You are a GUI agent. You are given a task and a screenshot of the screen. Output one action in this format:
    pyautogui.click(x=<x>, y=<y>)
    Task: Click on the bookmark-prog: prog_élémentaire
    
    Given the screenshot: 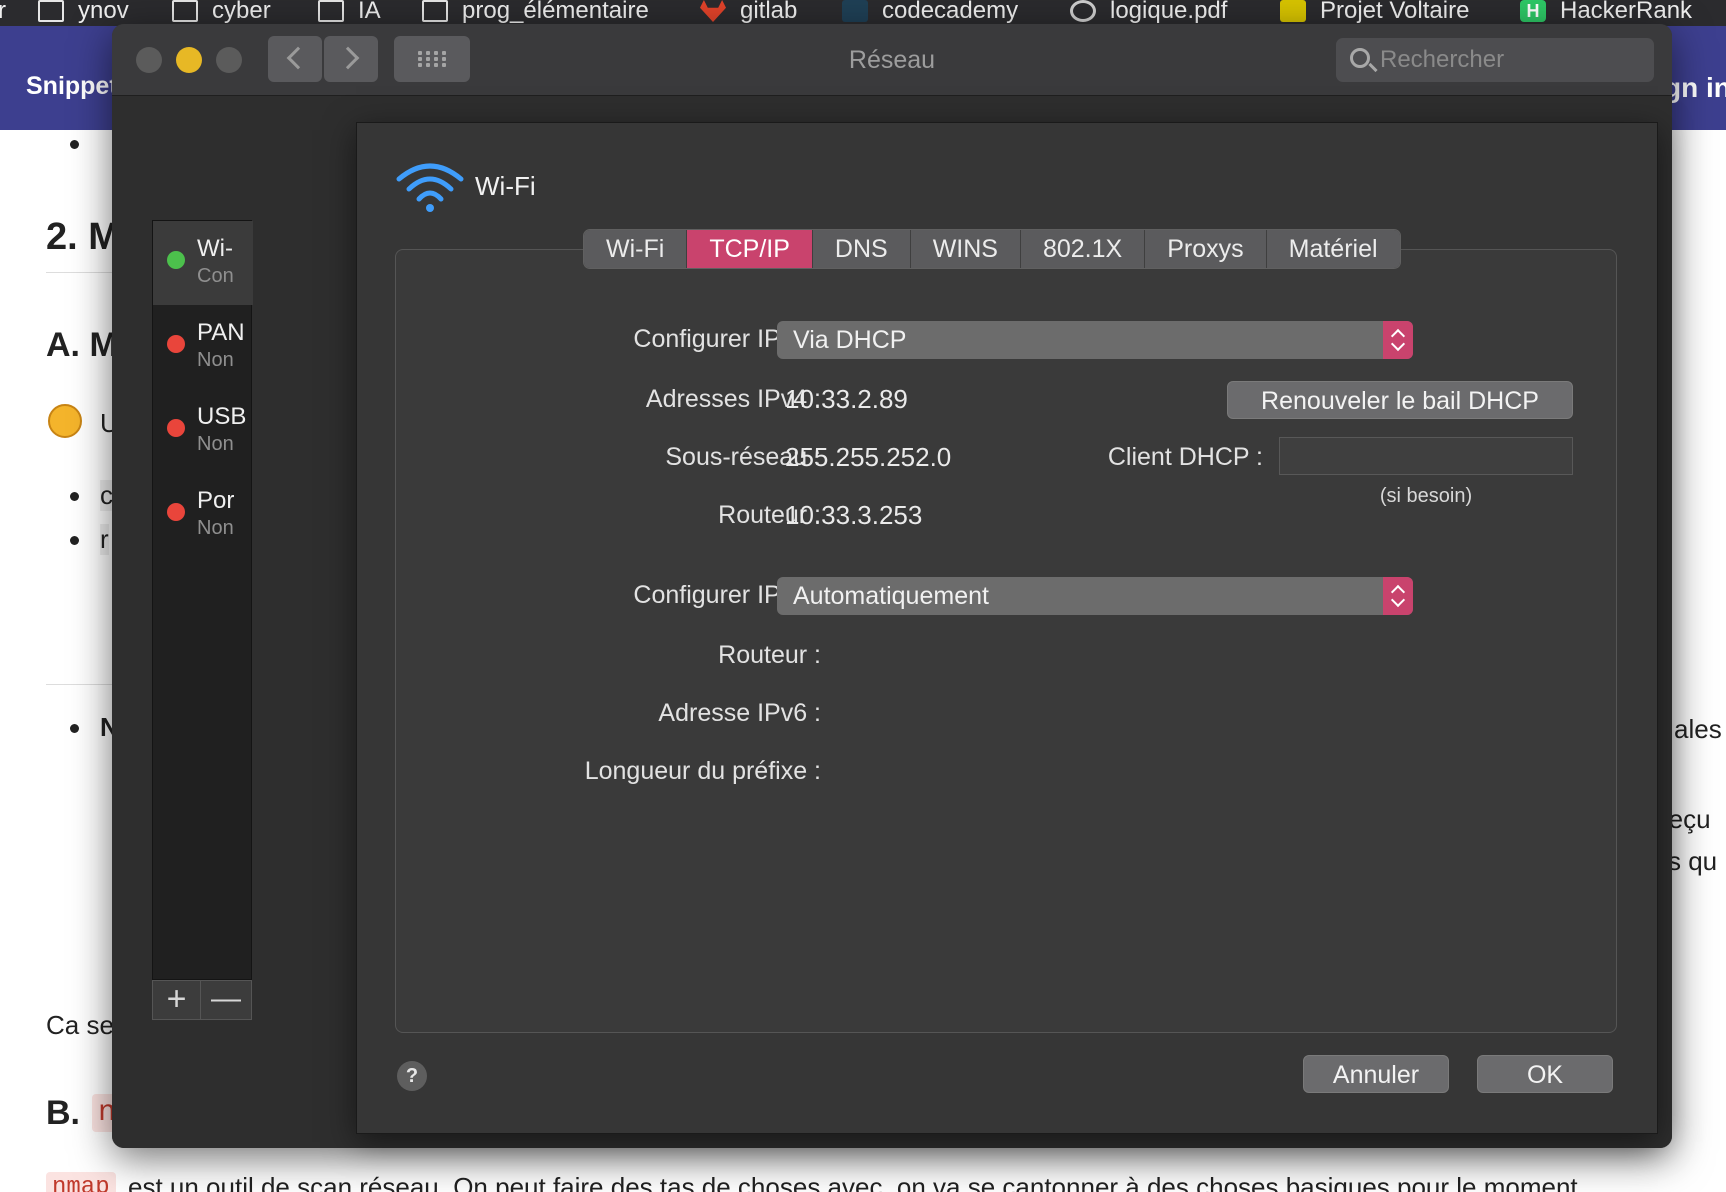 What is the action you would take?
    pyautogui.click(x=535, y=13)
    